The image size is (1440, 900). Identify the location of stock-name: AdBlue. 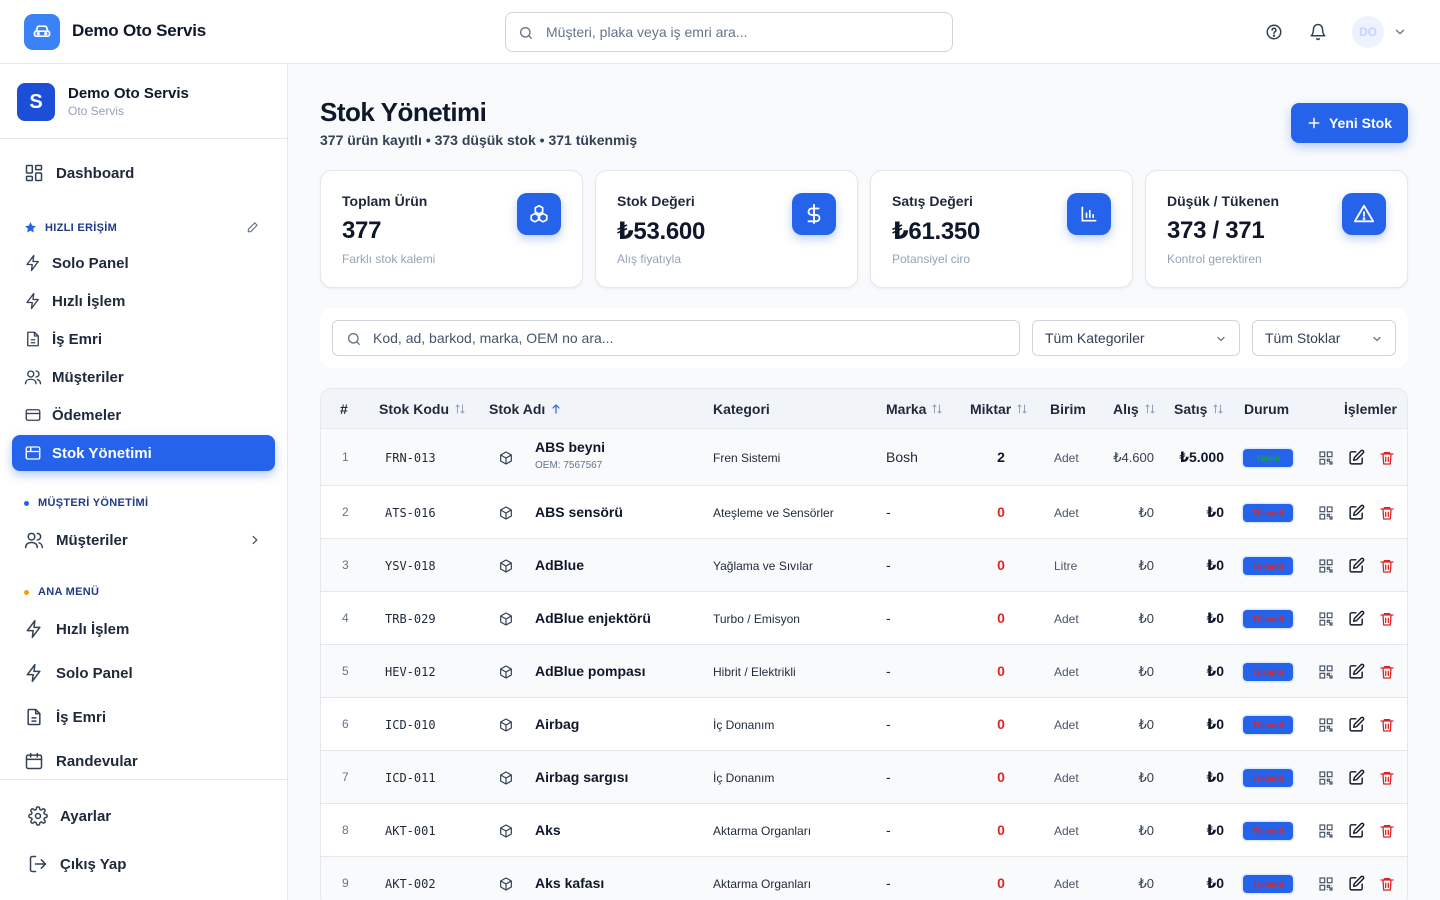
(559, 565).